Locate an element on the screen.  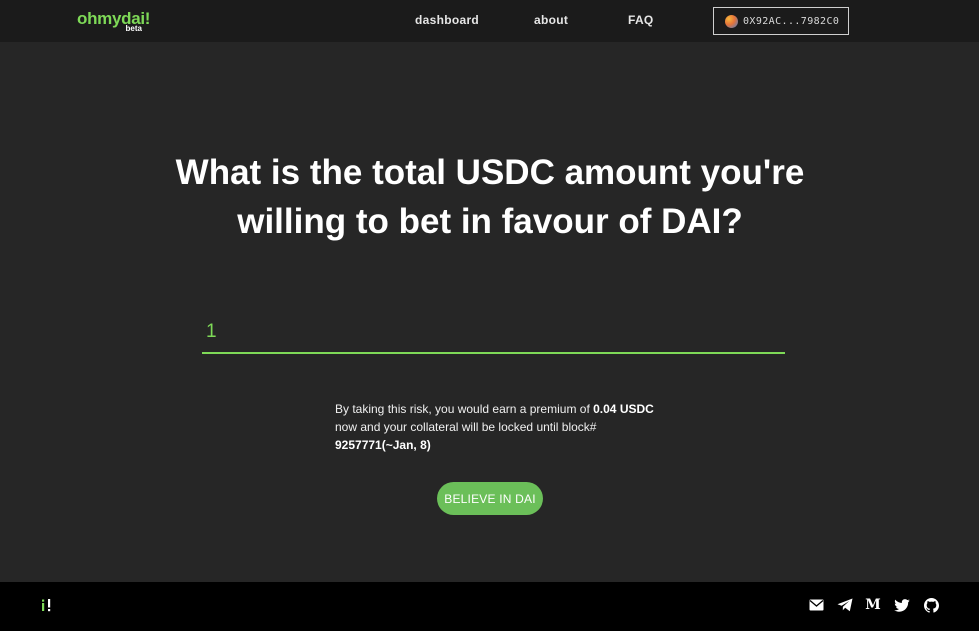
believe-in-dai-button: BELIEVE IN DAI is located at coordinates (490, 498).